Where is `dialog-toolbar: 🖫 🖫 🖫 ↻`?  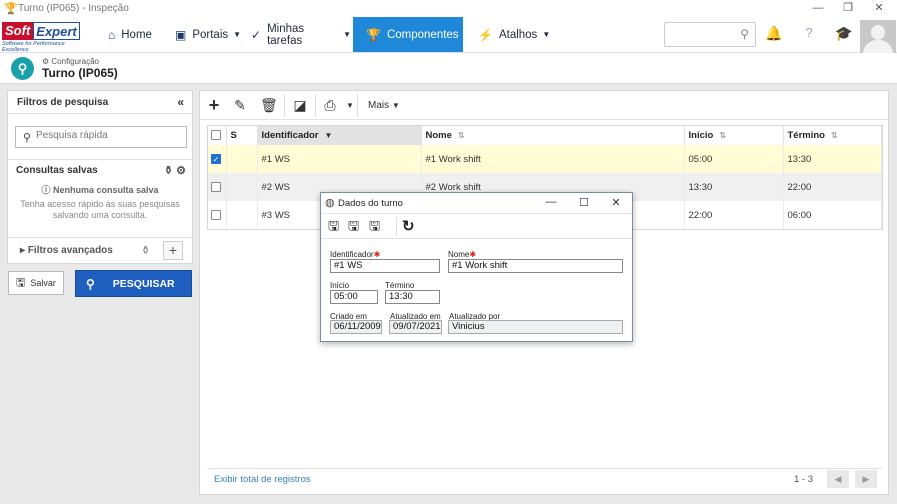
dialog-toolbar: 🖫 🖫 🖫 ↻ is located at coordinates (476, 226).